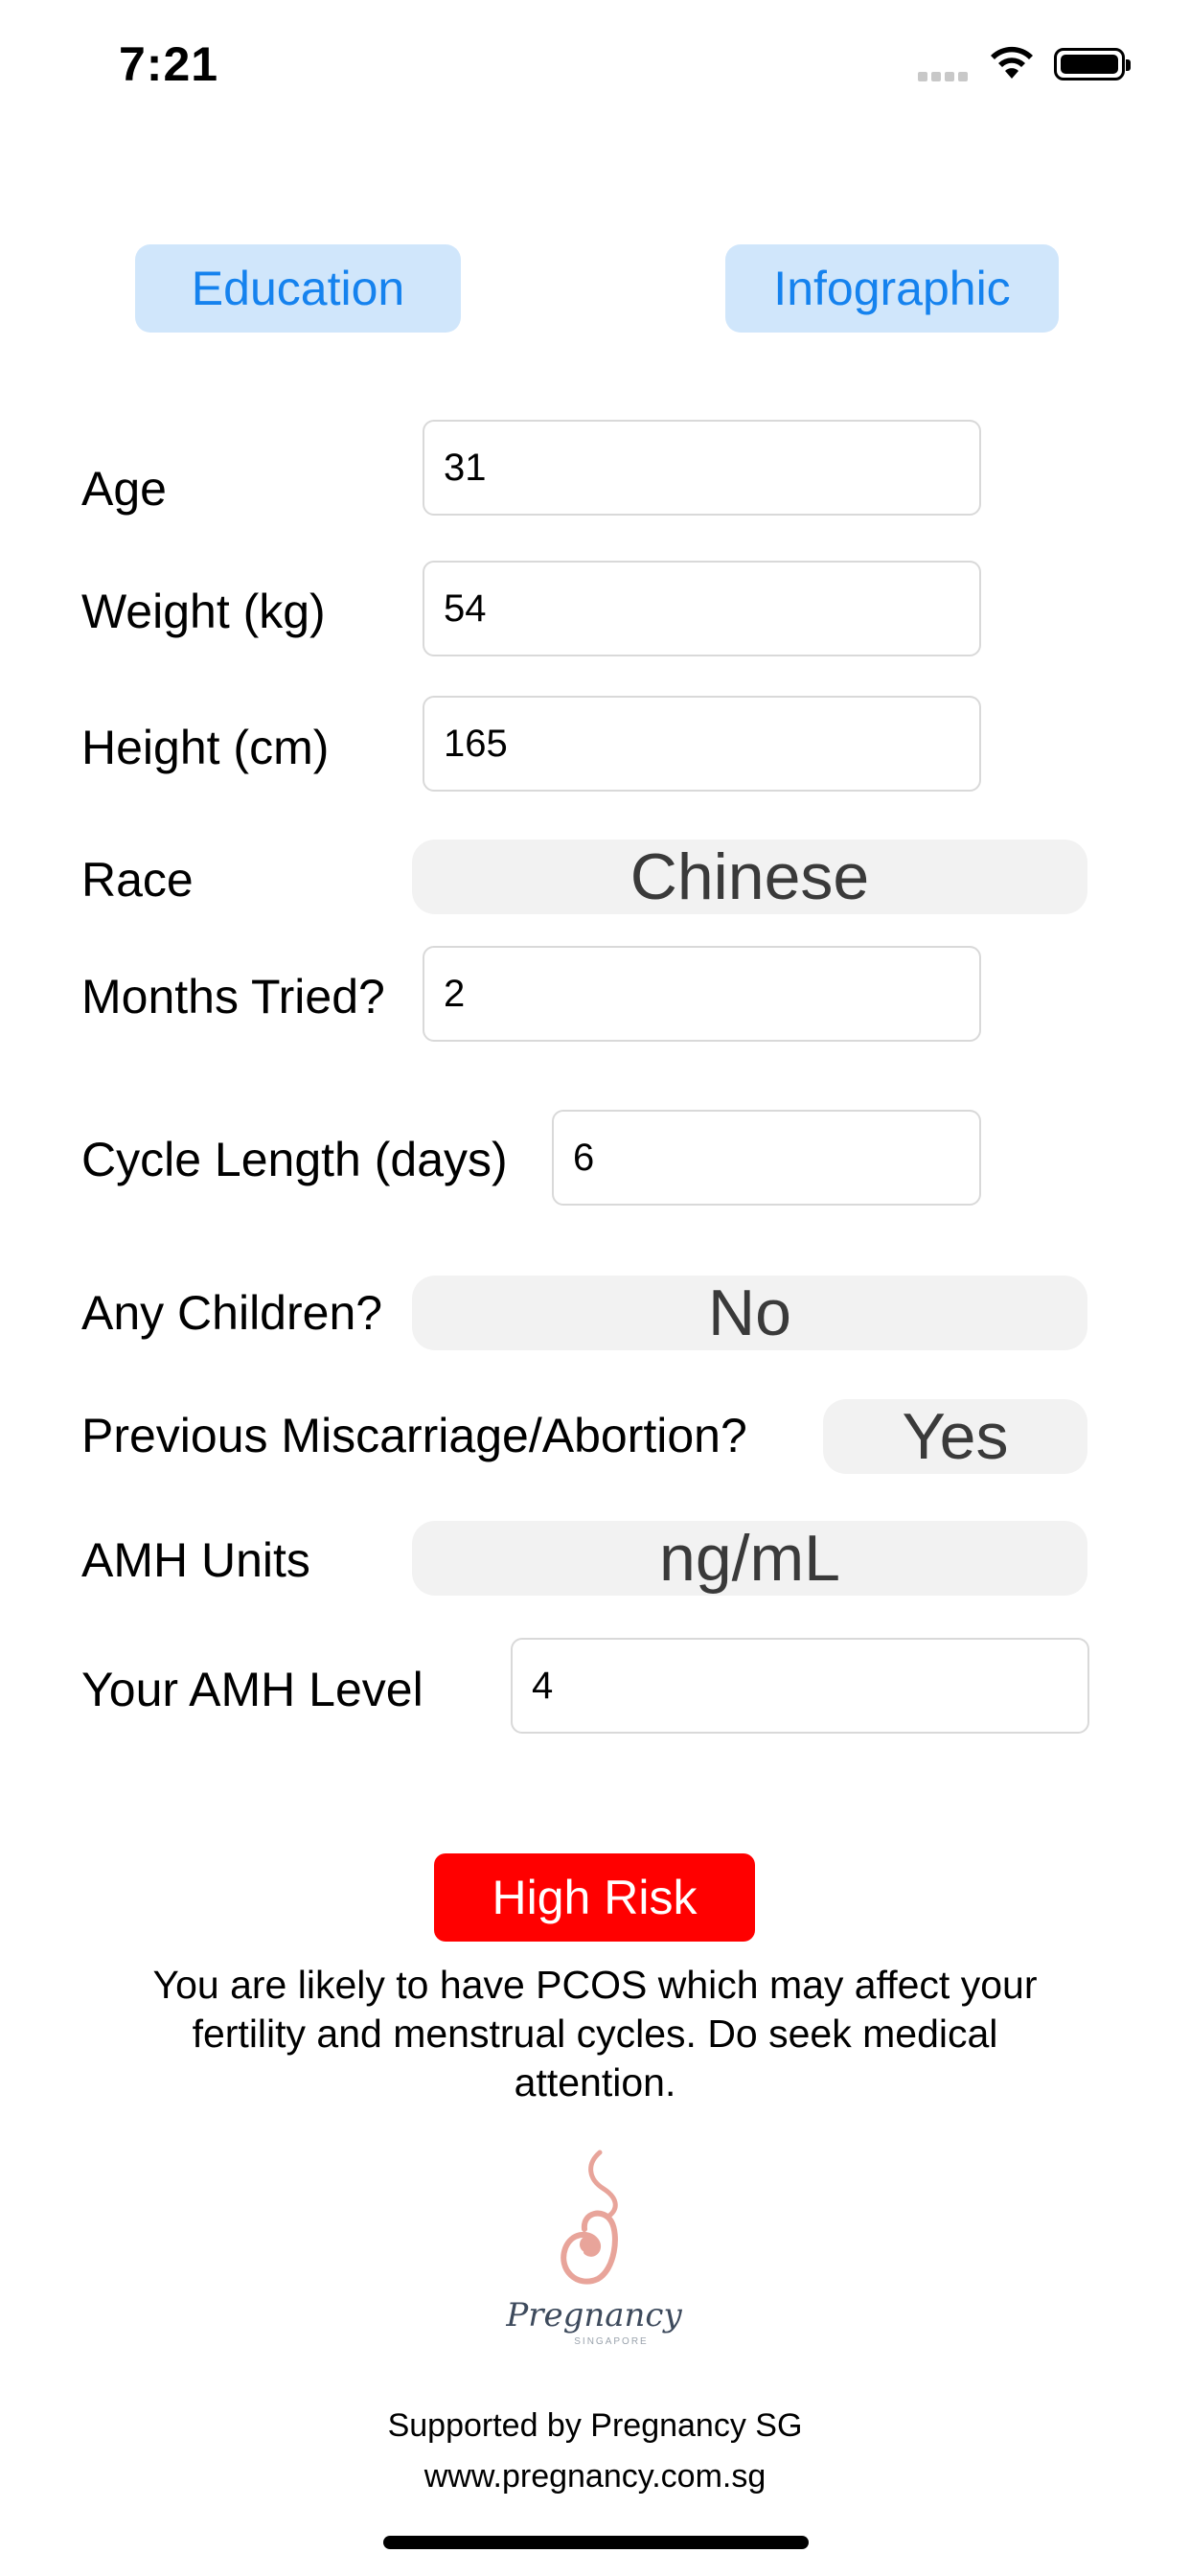 This screenshot has height=2576, width=1190. What do you see at coordinates (595, 2425) in the screenshot?
I see `supported-by-text: Supported by Pregnancy SG` at bounding box center [595, 2425].